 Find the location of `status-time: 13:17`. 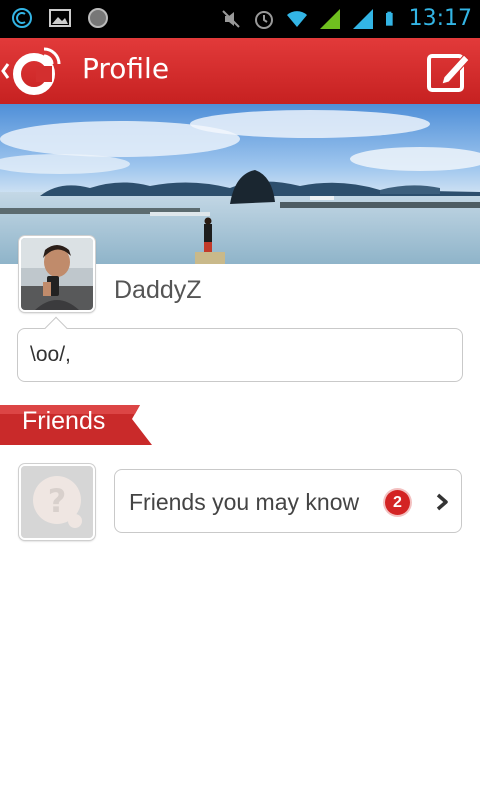

status-time: 13:17 is located at coordinates (440, 18).